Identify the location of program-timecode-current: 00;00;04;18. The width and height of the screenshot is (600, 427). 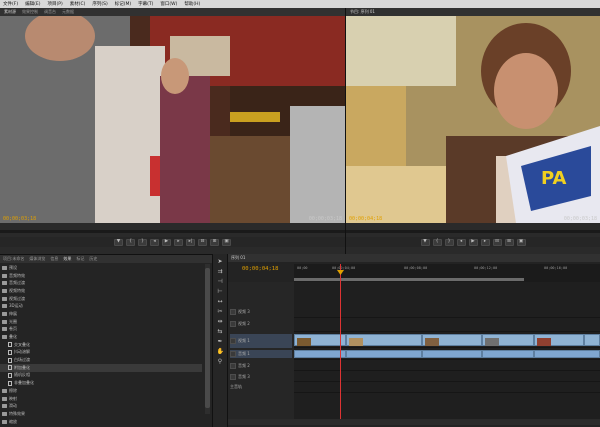
(365, 219).